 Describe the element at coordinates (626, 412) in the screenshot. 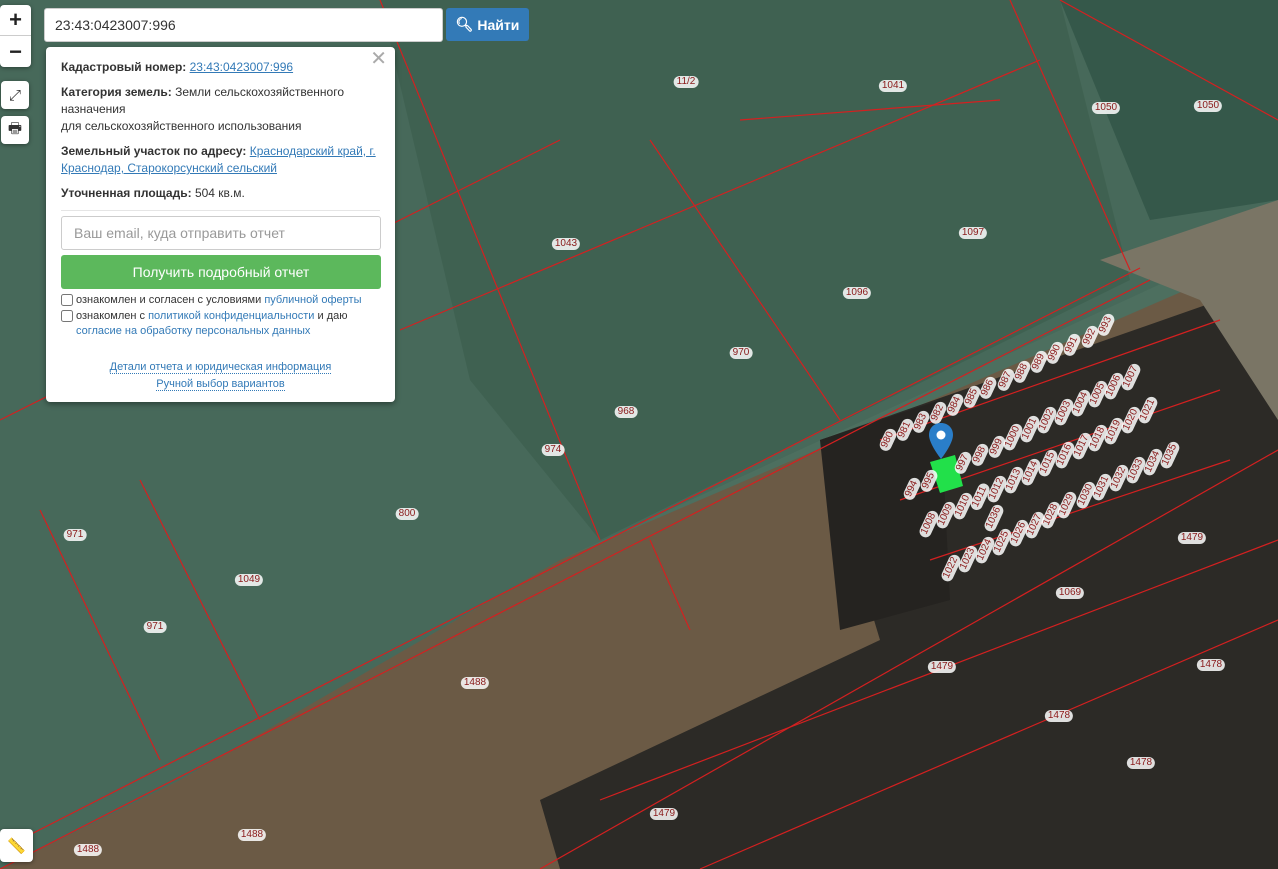

I see `parcel-label: 968` at that location.